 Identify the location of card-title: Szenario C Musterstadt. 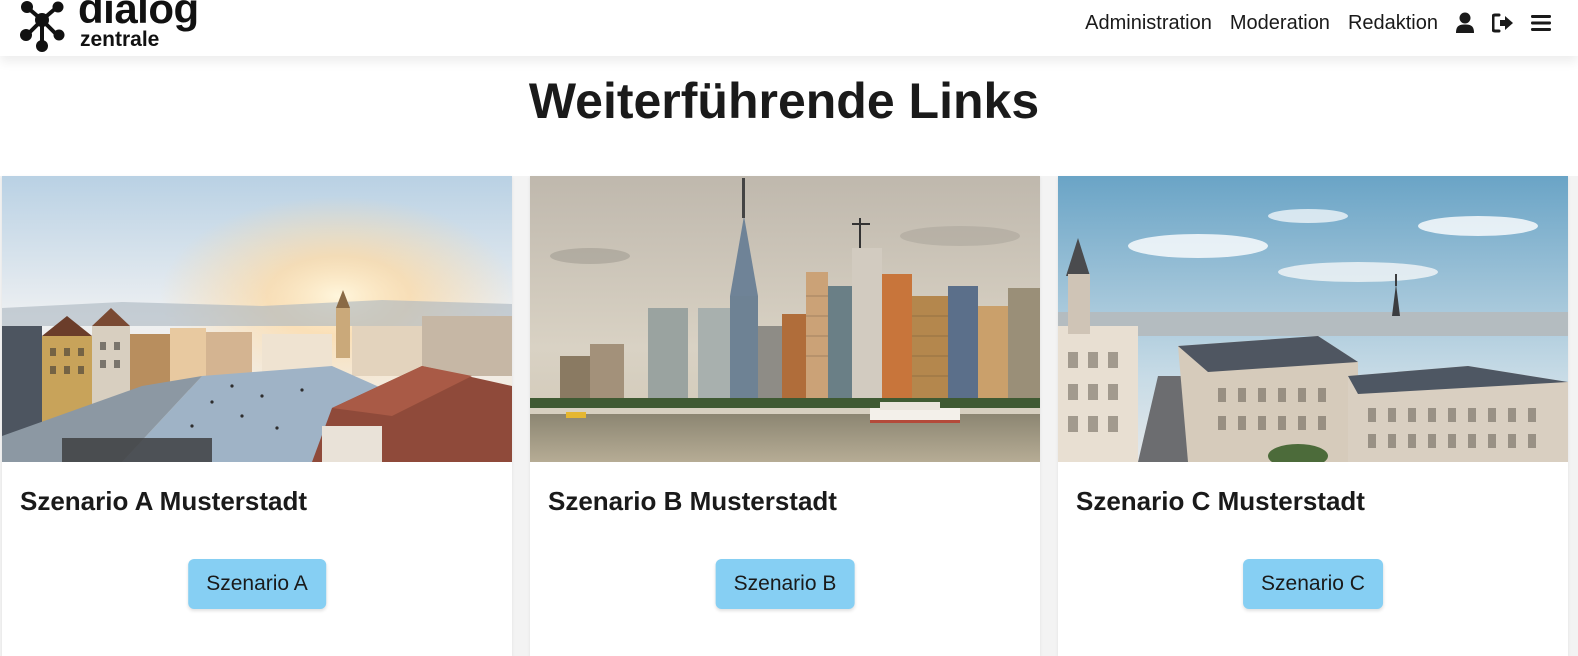
(1220, 501).